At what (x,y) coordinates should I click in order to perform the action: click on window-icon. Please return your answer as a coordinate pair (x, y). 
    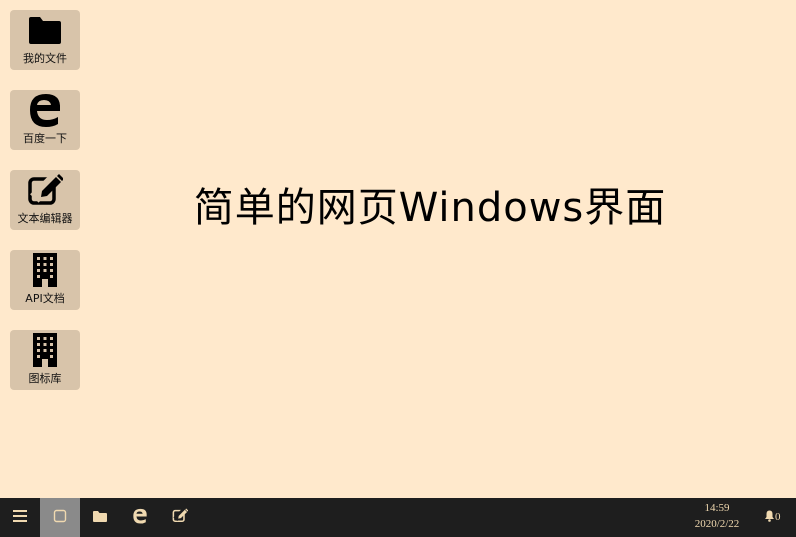
    Looking at the image, I should click on (60, 517).